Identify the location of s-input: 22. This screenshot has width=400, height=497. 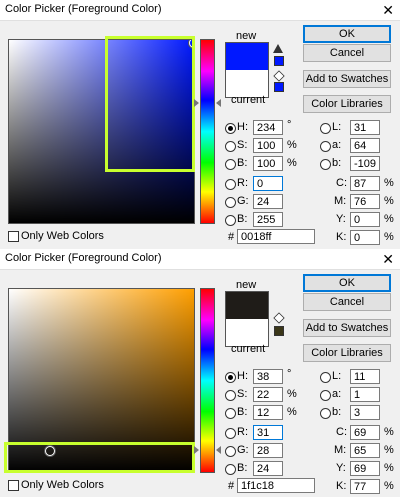
(268, 394).